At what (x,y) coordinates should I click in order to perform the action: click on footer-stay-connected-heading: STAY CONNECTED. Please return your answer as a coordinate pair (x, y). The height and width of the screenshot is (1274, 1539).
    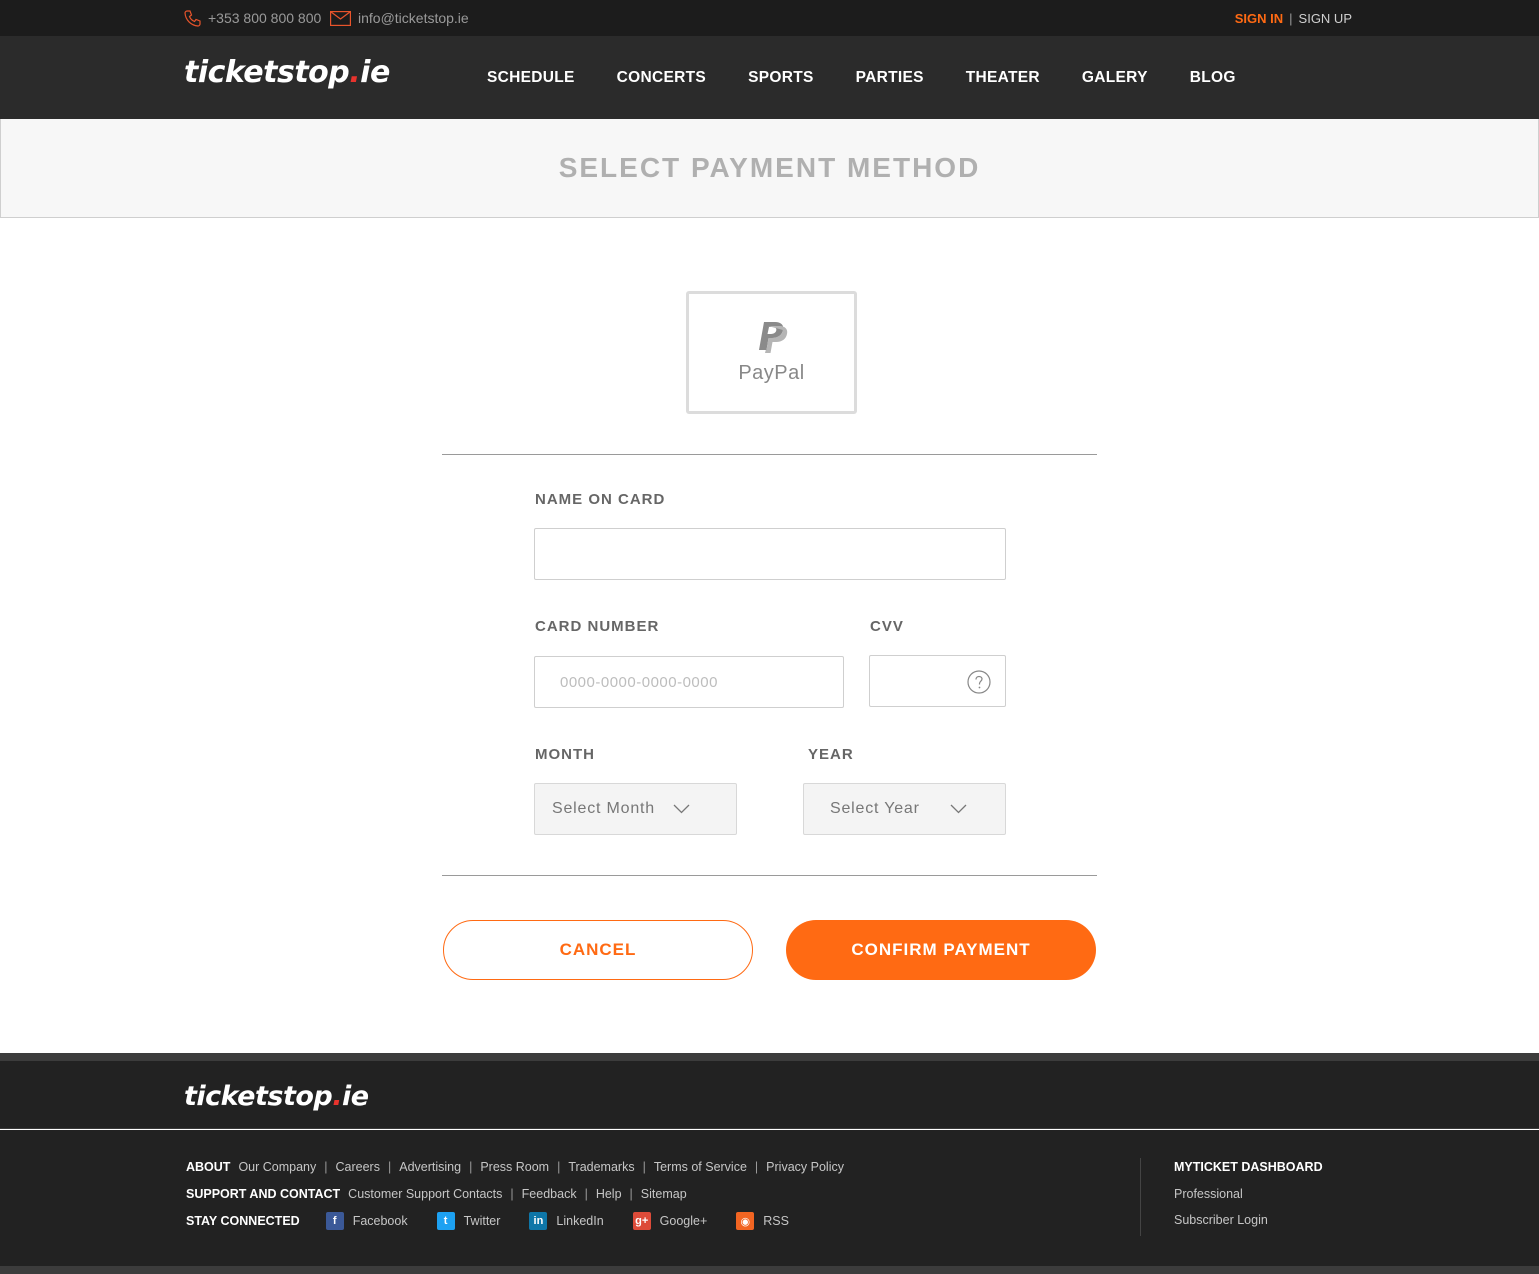
    Looking at the image, I should click on (243, 1221).